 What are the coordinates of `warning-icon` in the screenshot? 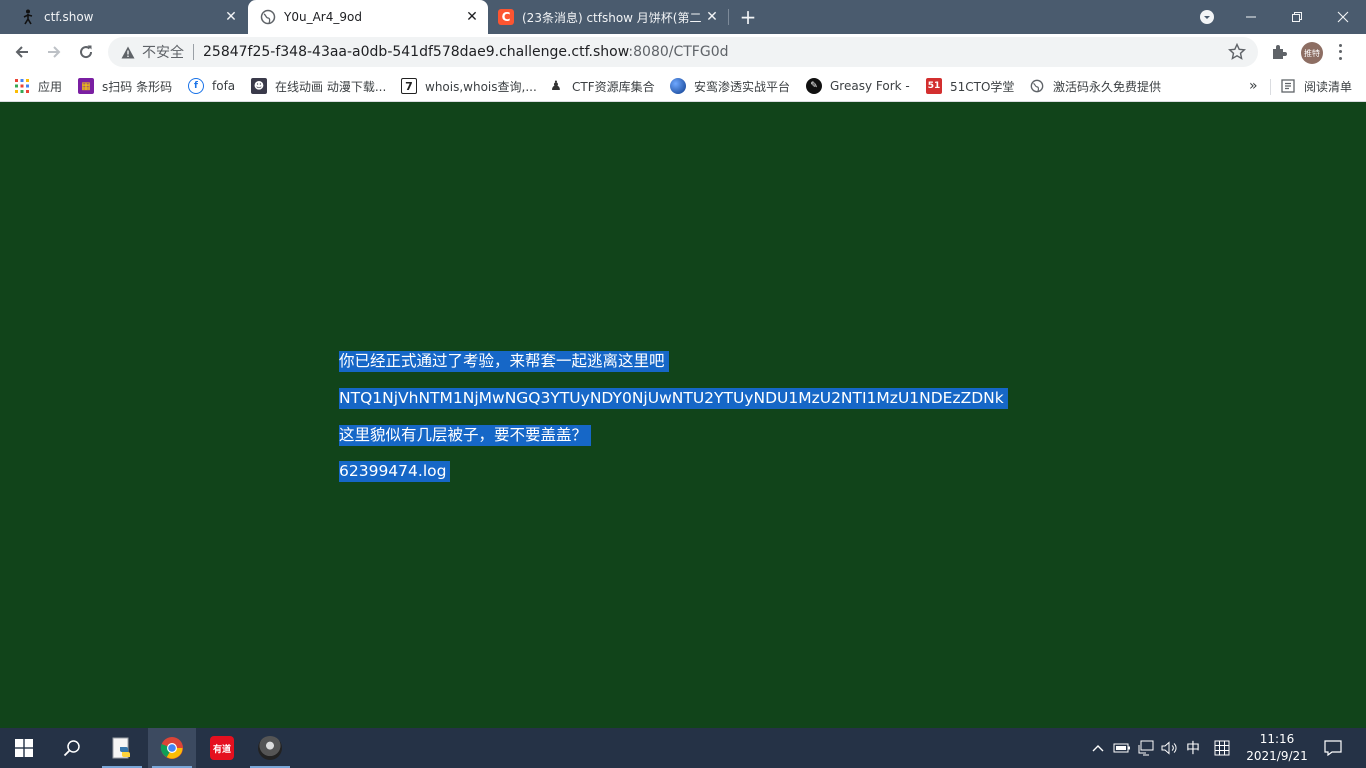 It's located at (128, 52).